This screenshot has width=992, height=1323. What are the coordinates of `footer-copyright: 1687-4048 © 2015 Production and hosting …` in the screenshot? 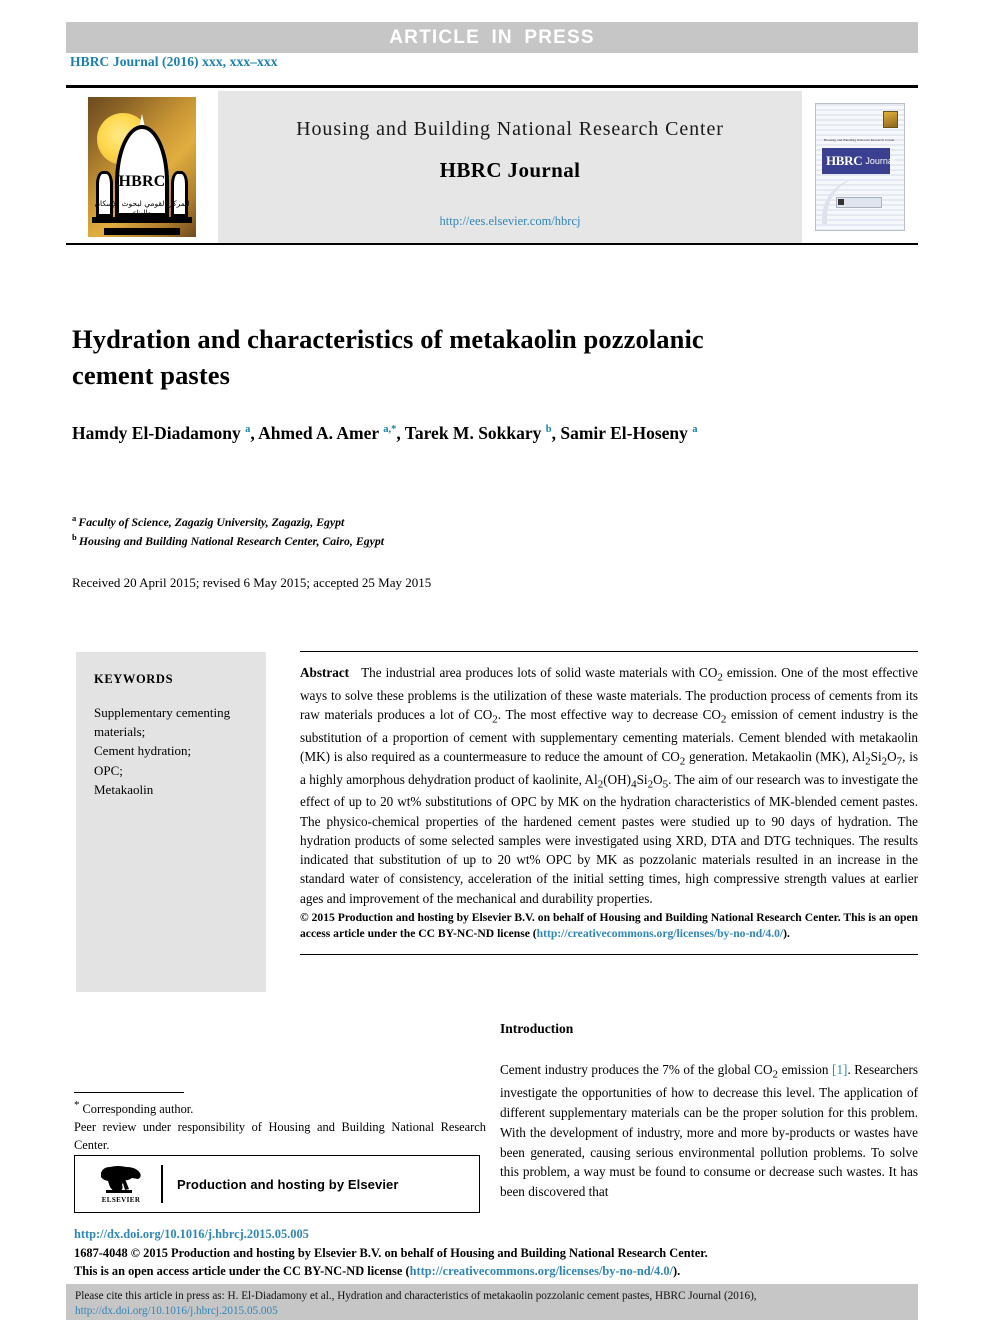 It's located at (499, 1262).